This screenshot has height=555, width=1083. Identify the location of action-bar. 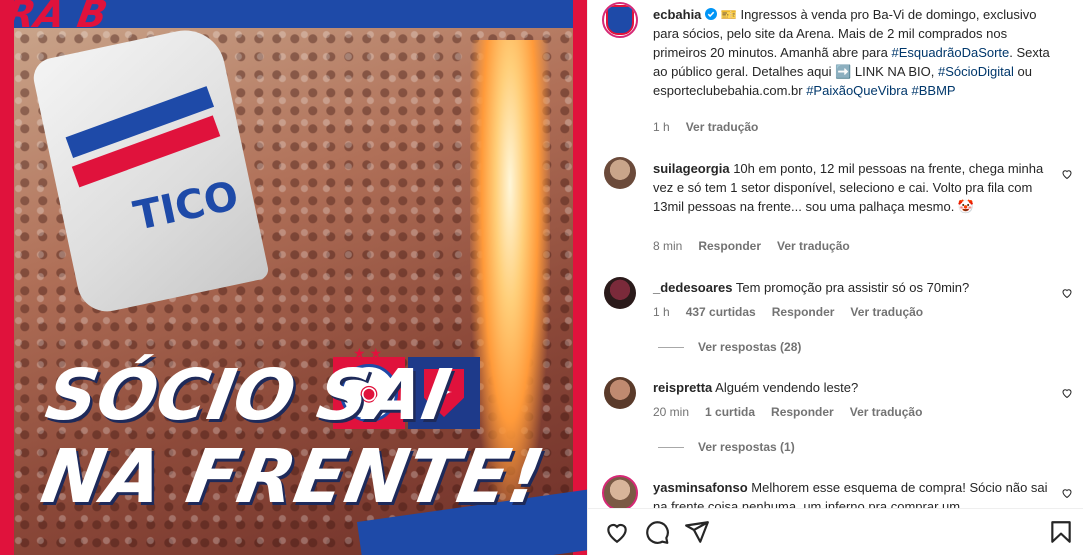
(835, 531).